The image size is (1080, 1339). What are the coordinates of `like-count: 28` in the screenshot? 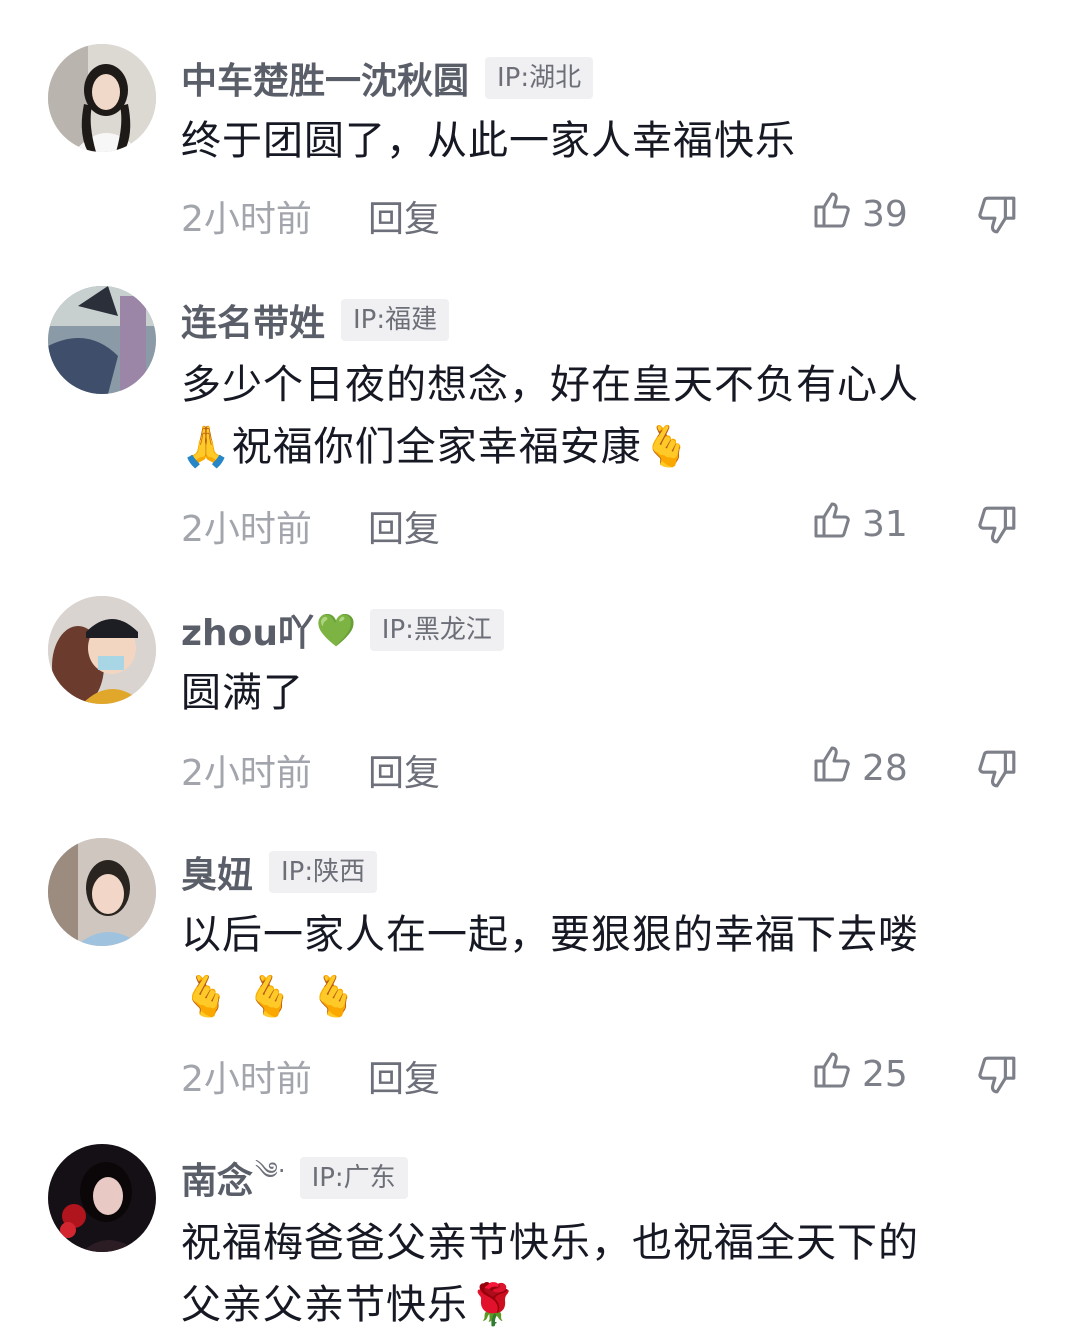 It's located at (885, 768).